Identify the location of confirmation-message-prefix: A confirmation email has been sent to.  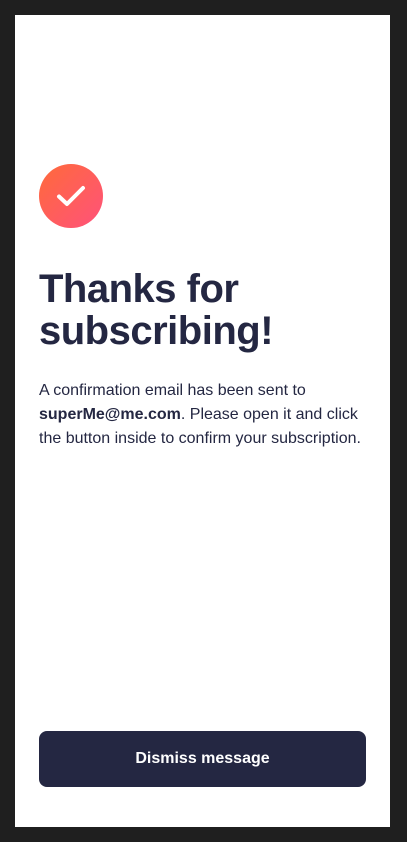
(172, 390).